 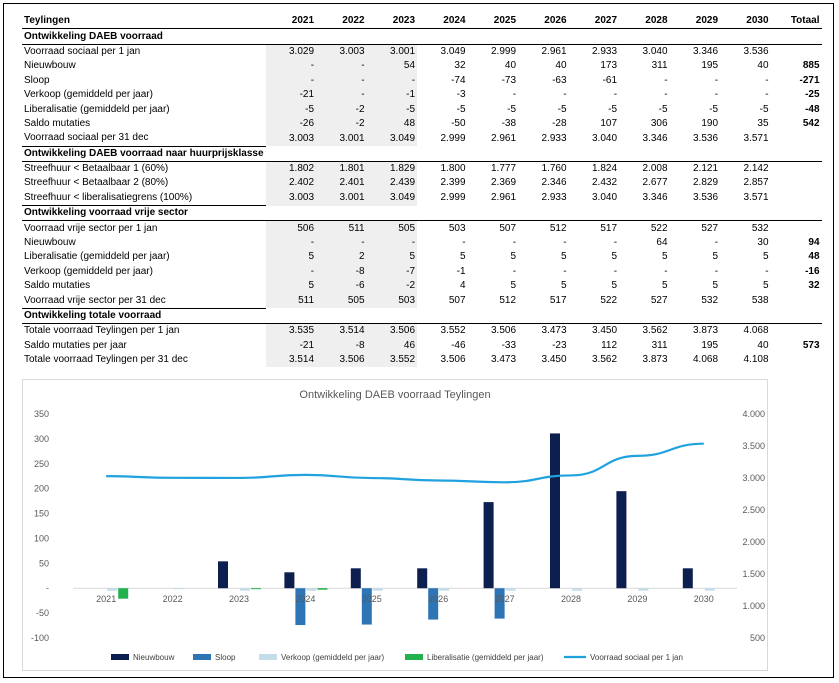 What do you see at coordinates (453, 169) in the screenshot?
I see `row-value: 1.800` at bounding box center [453, 169].